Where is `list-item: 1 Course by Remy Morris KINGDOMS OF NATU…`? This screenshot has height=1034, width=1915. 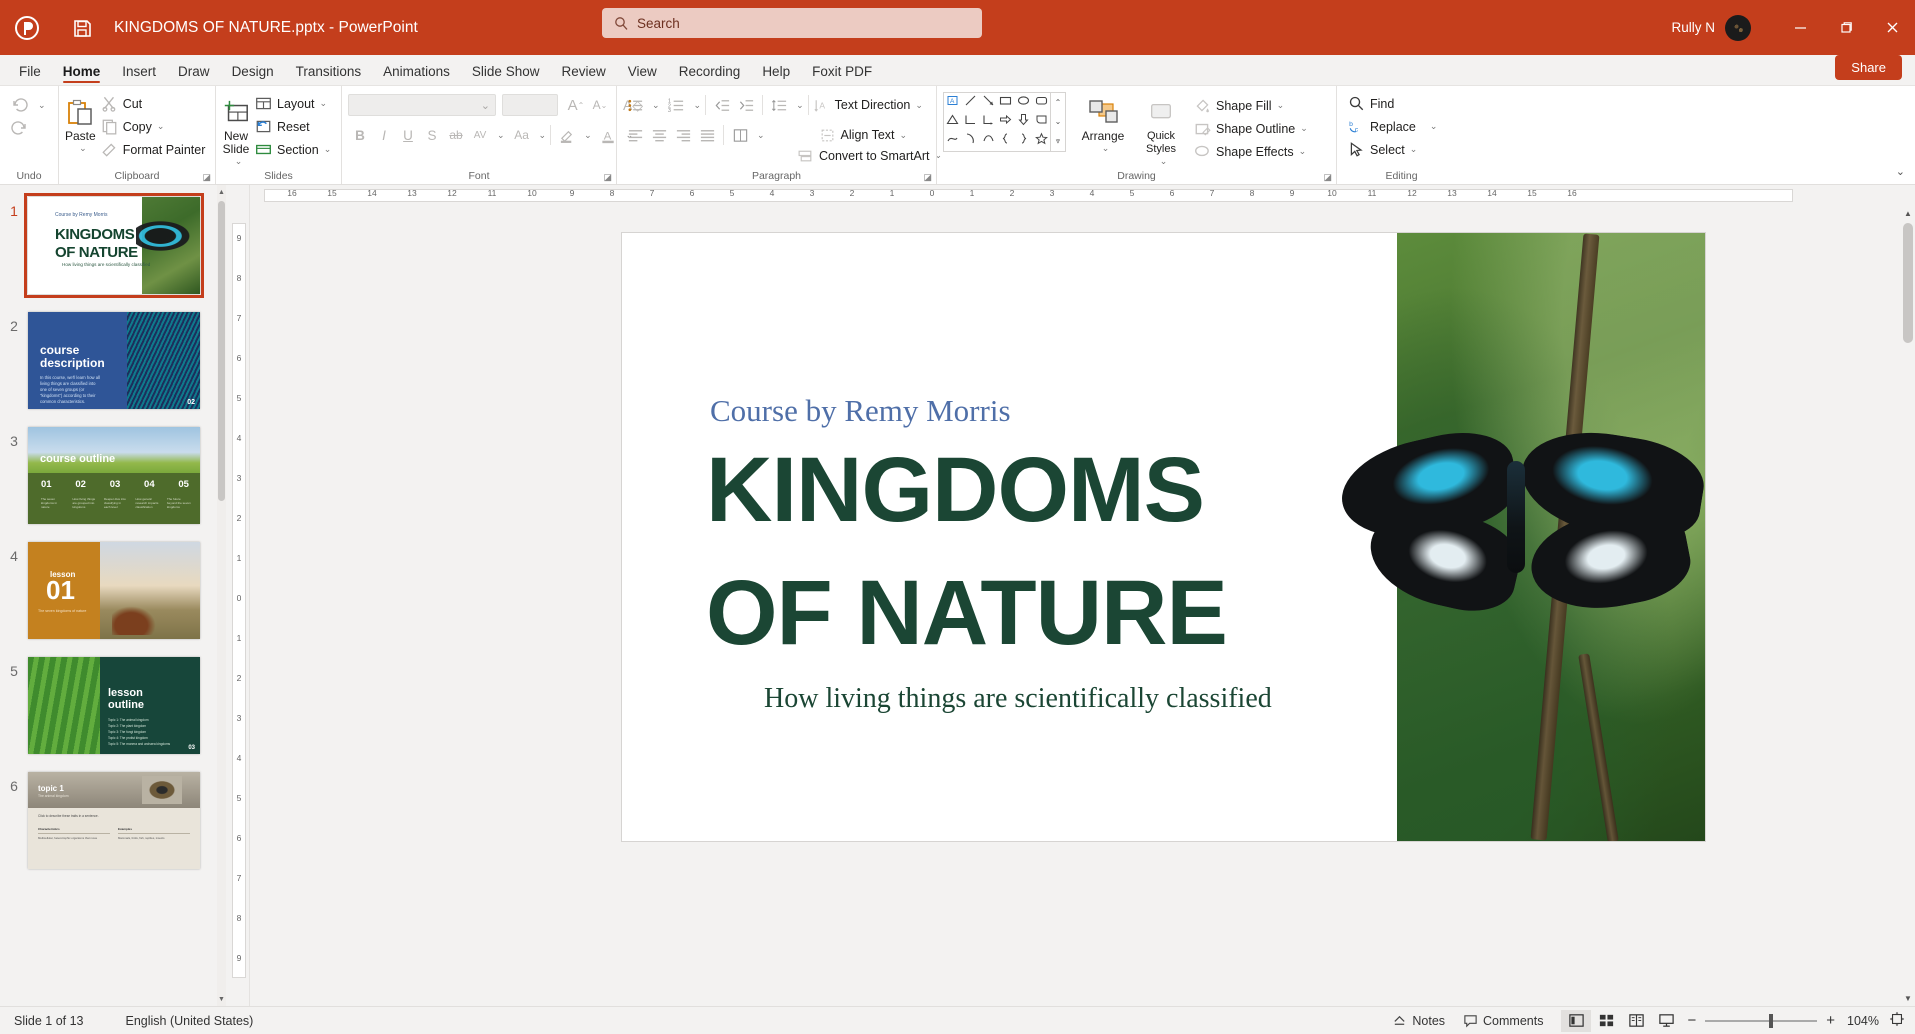
list-item: 1 Course by Remy Morris KINGDOMS OF NATU… is located at coordinates (114, 245).